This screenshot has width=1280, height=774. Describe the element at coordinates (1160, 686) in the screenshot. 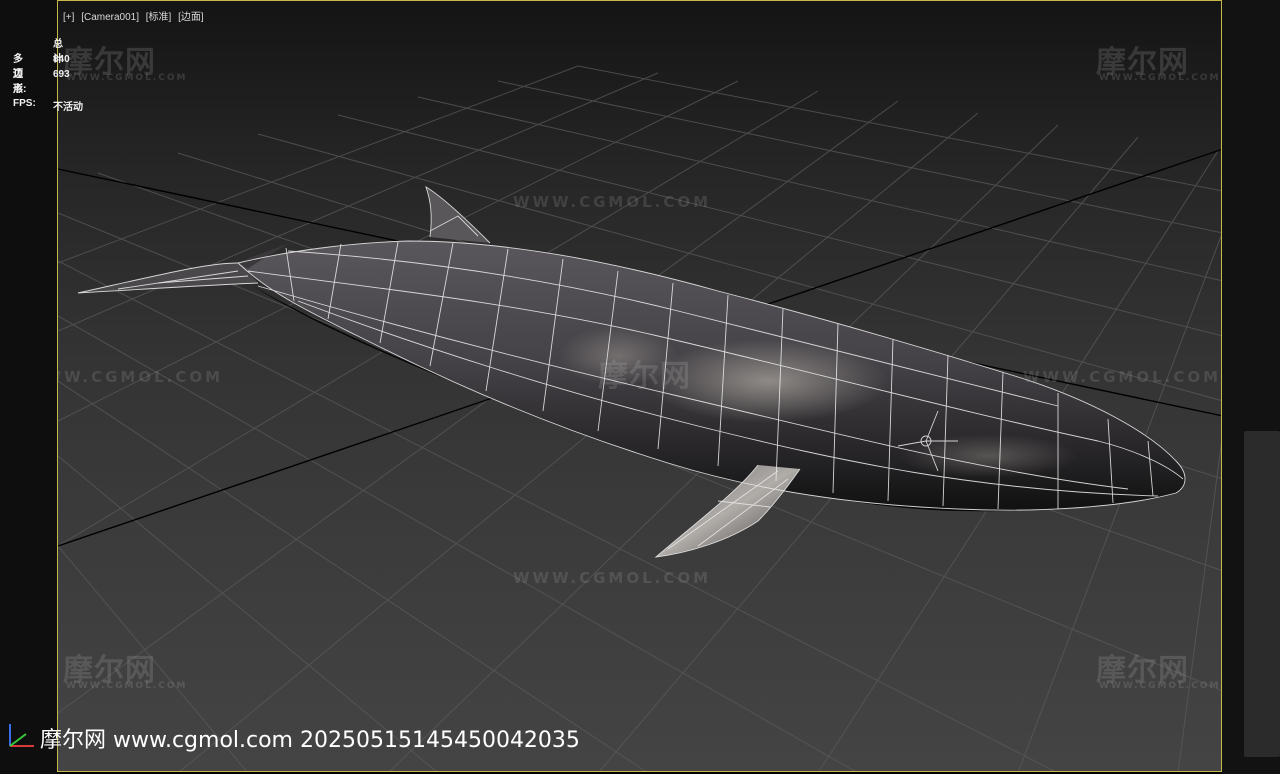

I see `watermark-sub-br: WWW.CGMOL.COM` at that location.